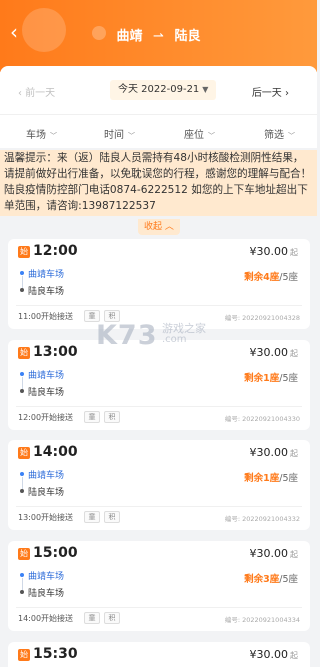  Describe the element at coordinates (46, 316) in the screenshot. I see `shuttle-start-time: 11:00开始接送` at that location.